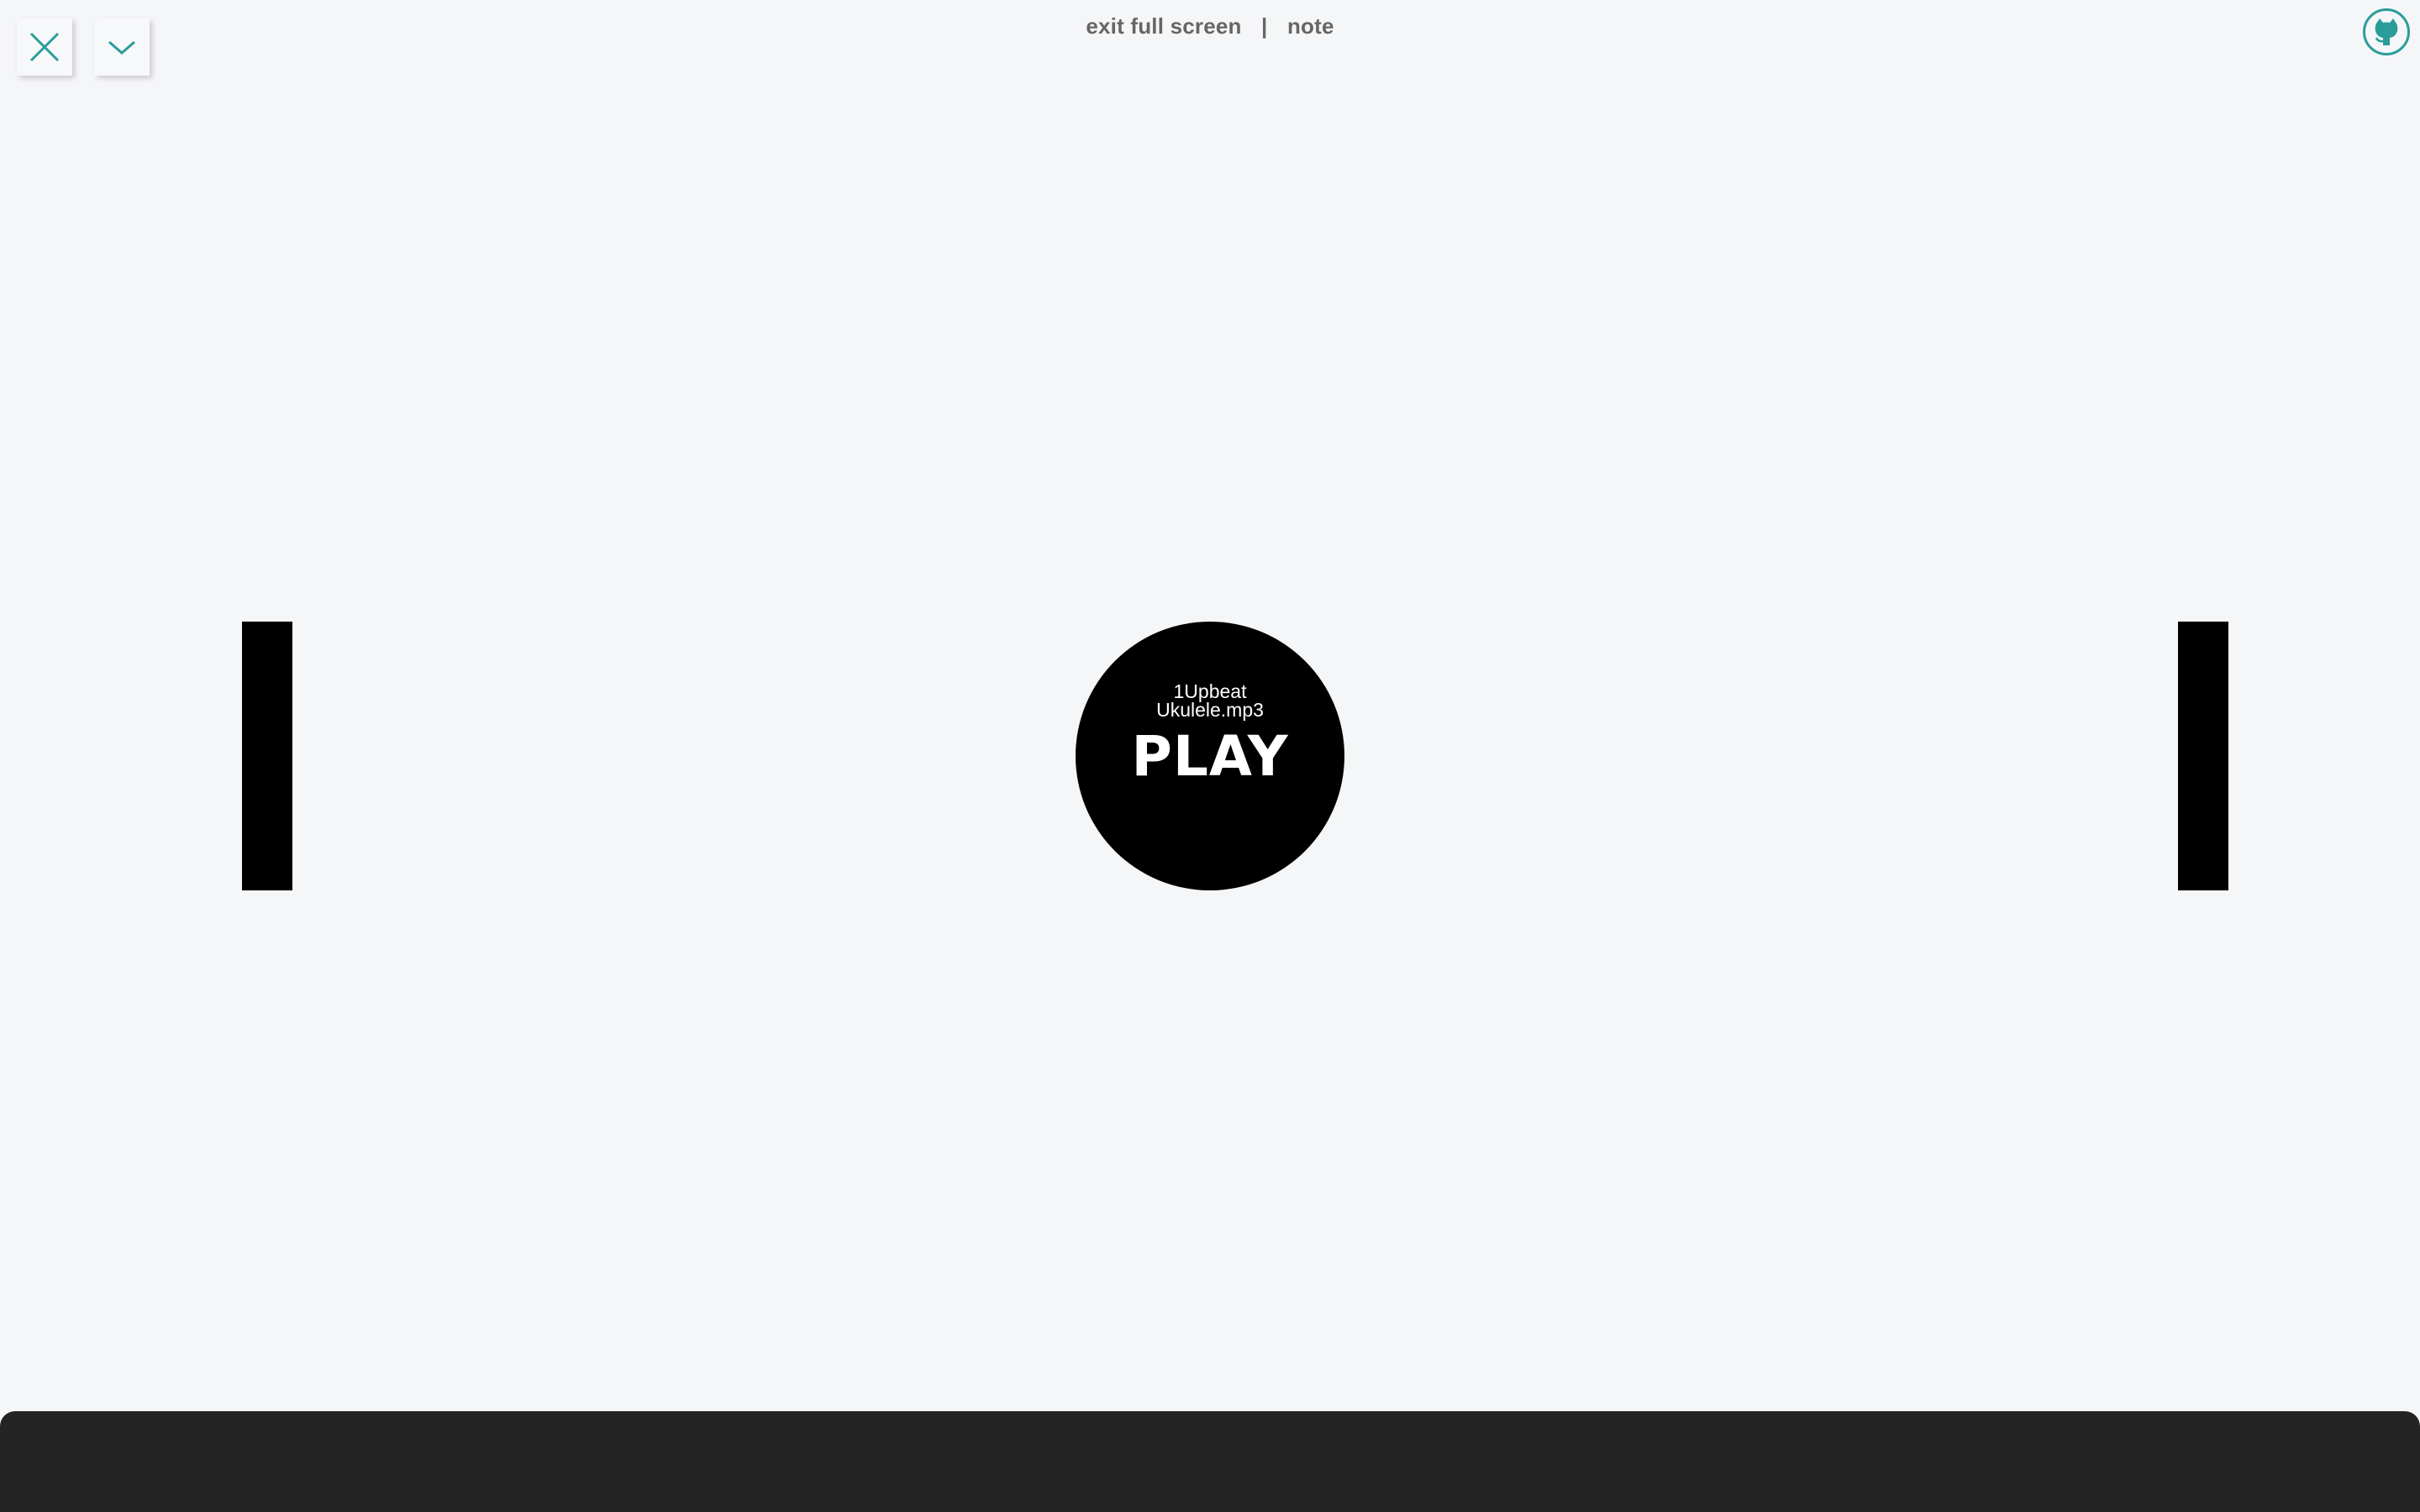  What do you see at coordinates (2203, 756) in the screenshot?
I see `right-paddle` at bounding box center [2203, 756].